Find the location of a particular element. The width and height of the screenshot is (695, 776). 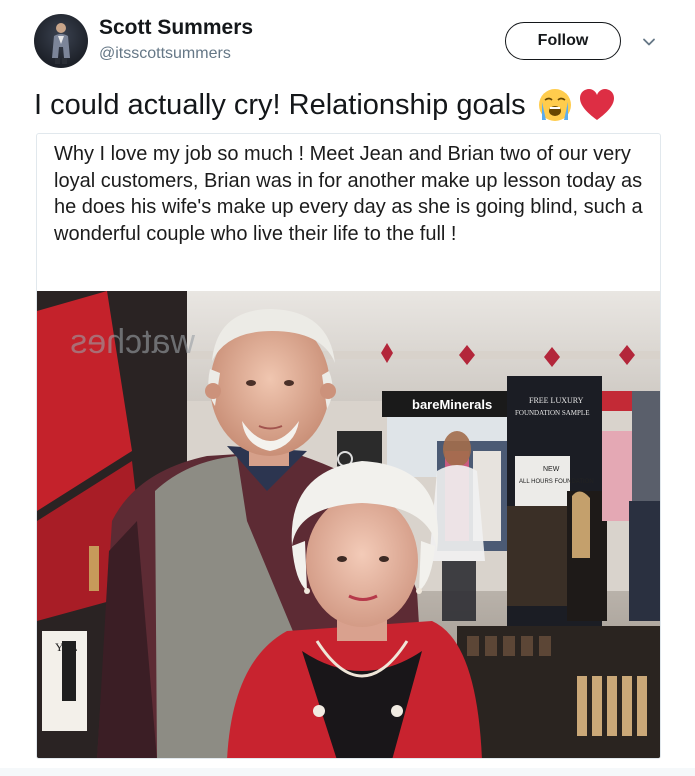

promo-line-2: FOUNDATION SAMPLE is located at coordinates (552, 413).